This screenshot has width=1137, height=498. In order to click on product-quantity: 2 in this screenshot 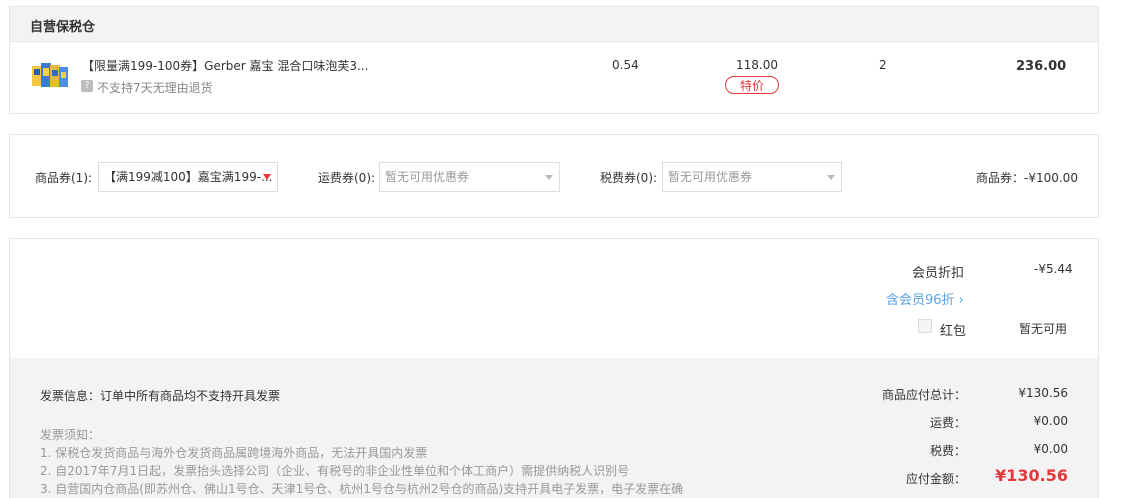, I will do `click(883, 65)`.